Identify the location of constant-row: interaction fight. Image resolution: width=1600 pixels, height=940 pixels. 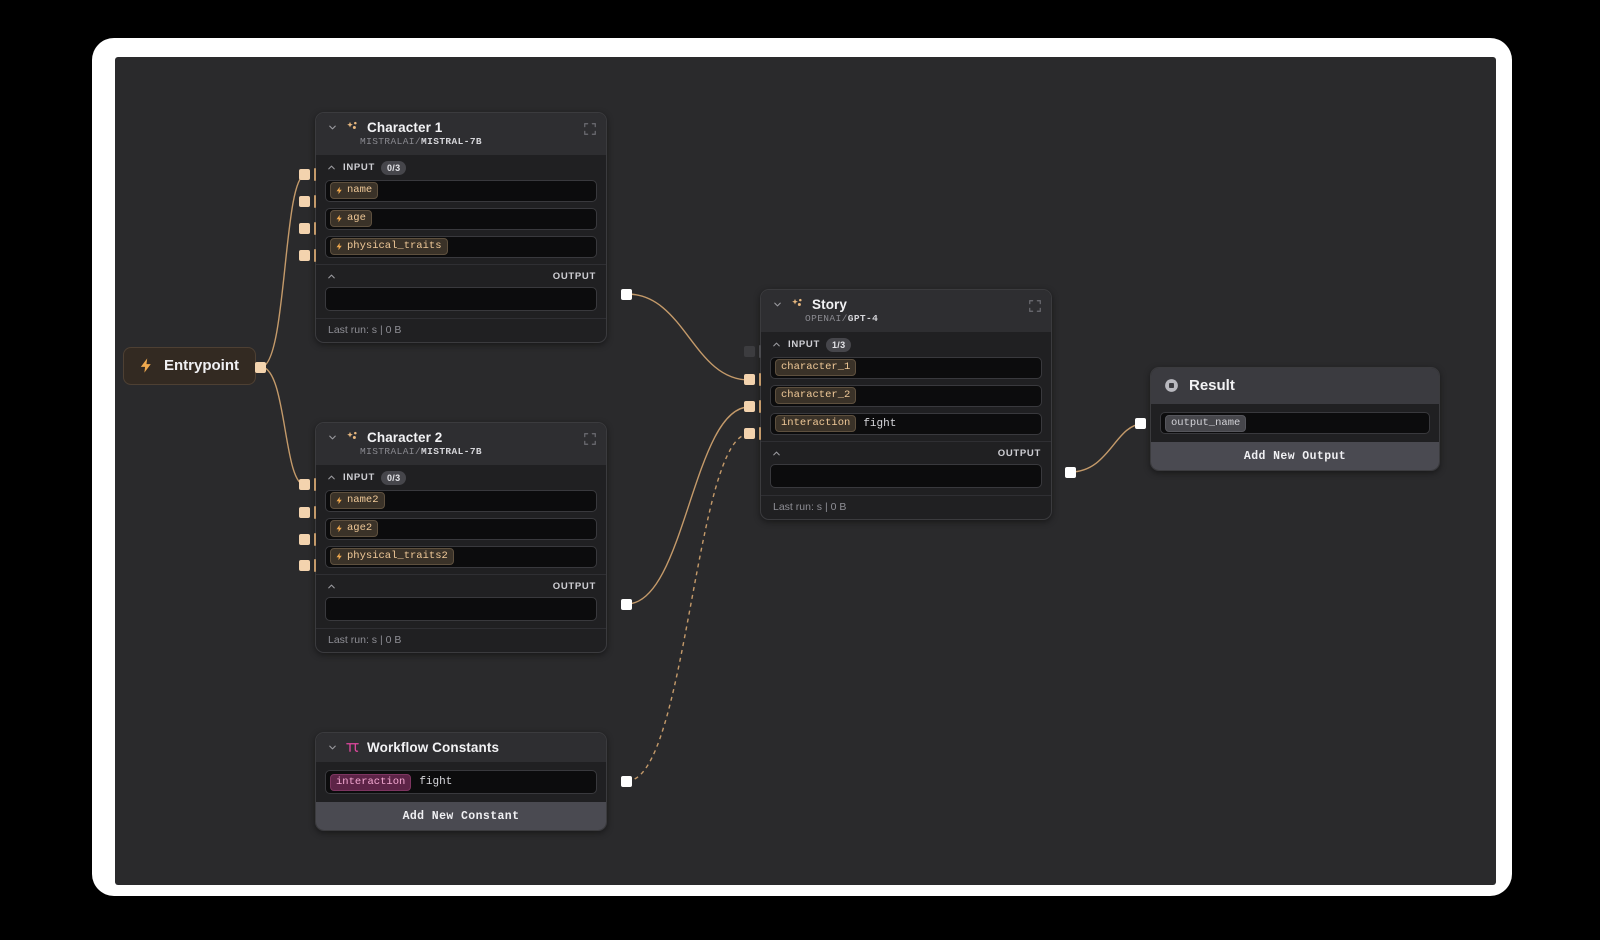
(461, 782).